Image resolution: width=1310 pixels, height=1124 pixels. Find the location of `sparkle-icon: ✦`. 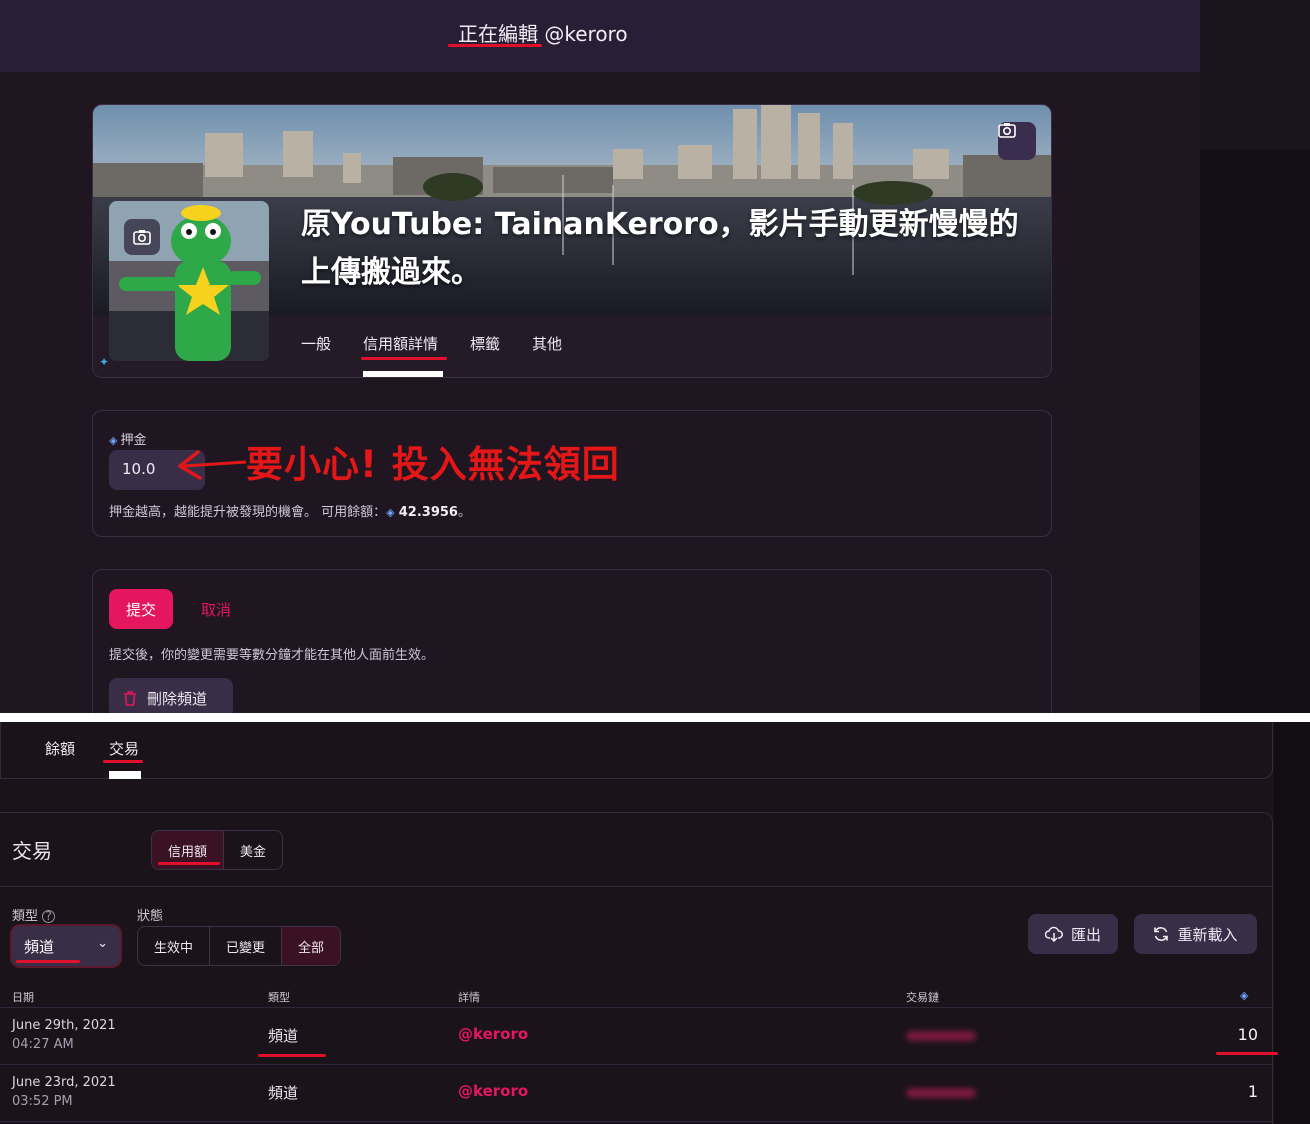

sparkle-icon: ✦ is located at coordinates (104, 362).